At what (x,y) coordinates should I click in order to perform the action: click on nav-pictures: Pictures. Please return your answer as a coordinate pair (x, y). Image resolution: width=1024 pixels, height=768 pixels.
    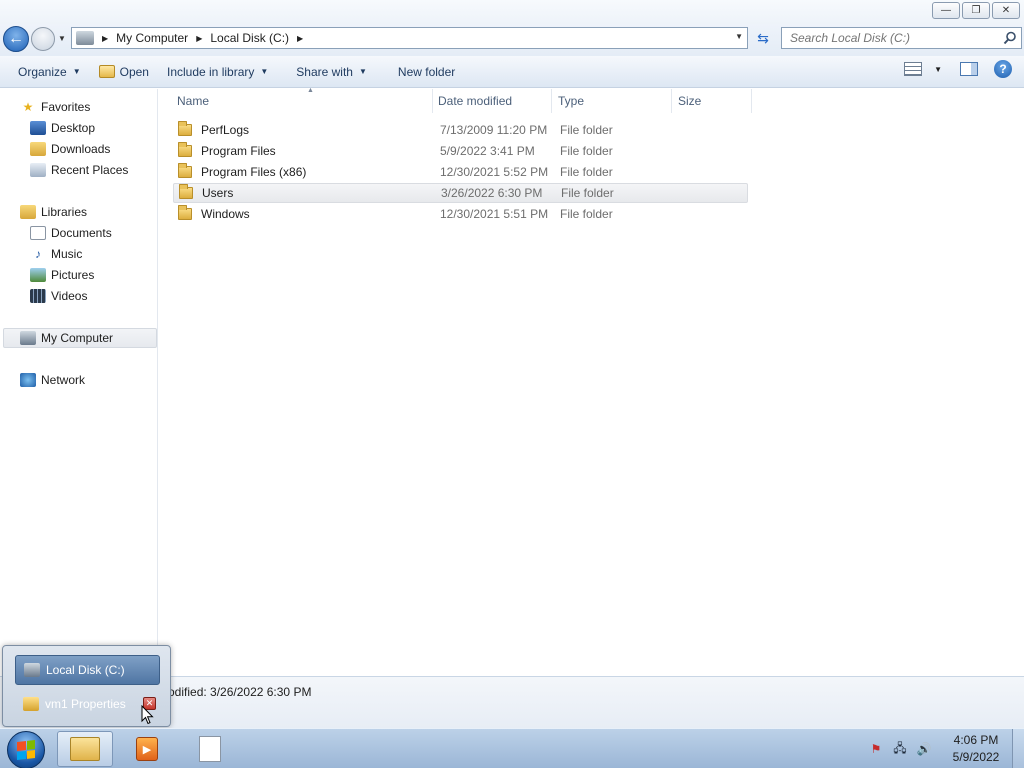
    Looking at the image, I should click on (62, 275).